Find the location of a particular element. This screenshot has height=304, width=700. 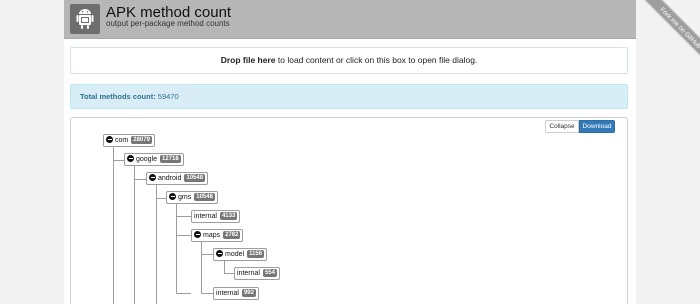

method-count-badge: 992 is located at coordinates (248, 293).